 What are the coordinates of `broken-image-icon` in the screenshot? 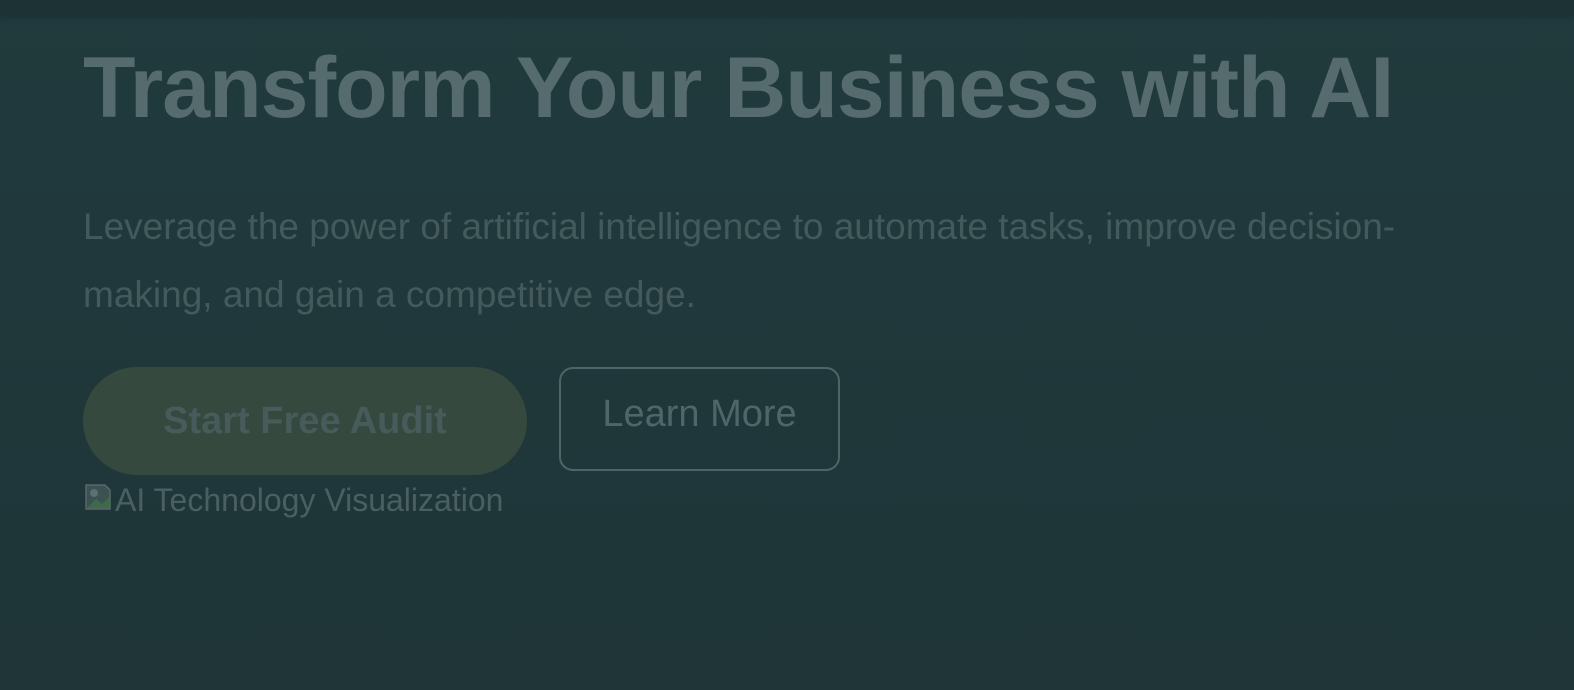 It's located at (98, 497).